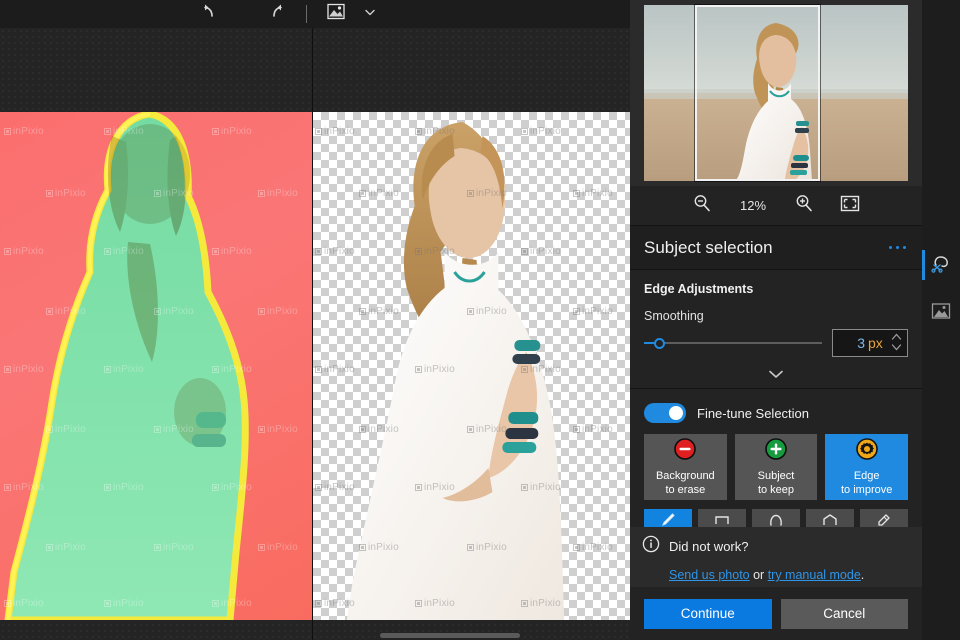 Image resolution: width=960 pixels, height=640 pixels. Describe the element at coordinates (866, 476) in the screenshot. I see `mode-label-line1: Edge` at that location.